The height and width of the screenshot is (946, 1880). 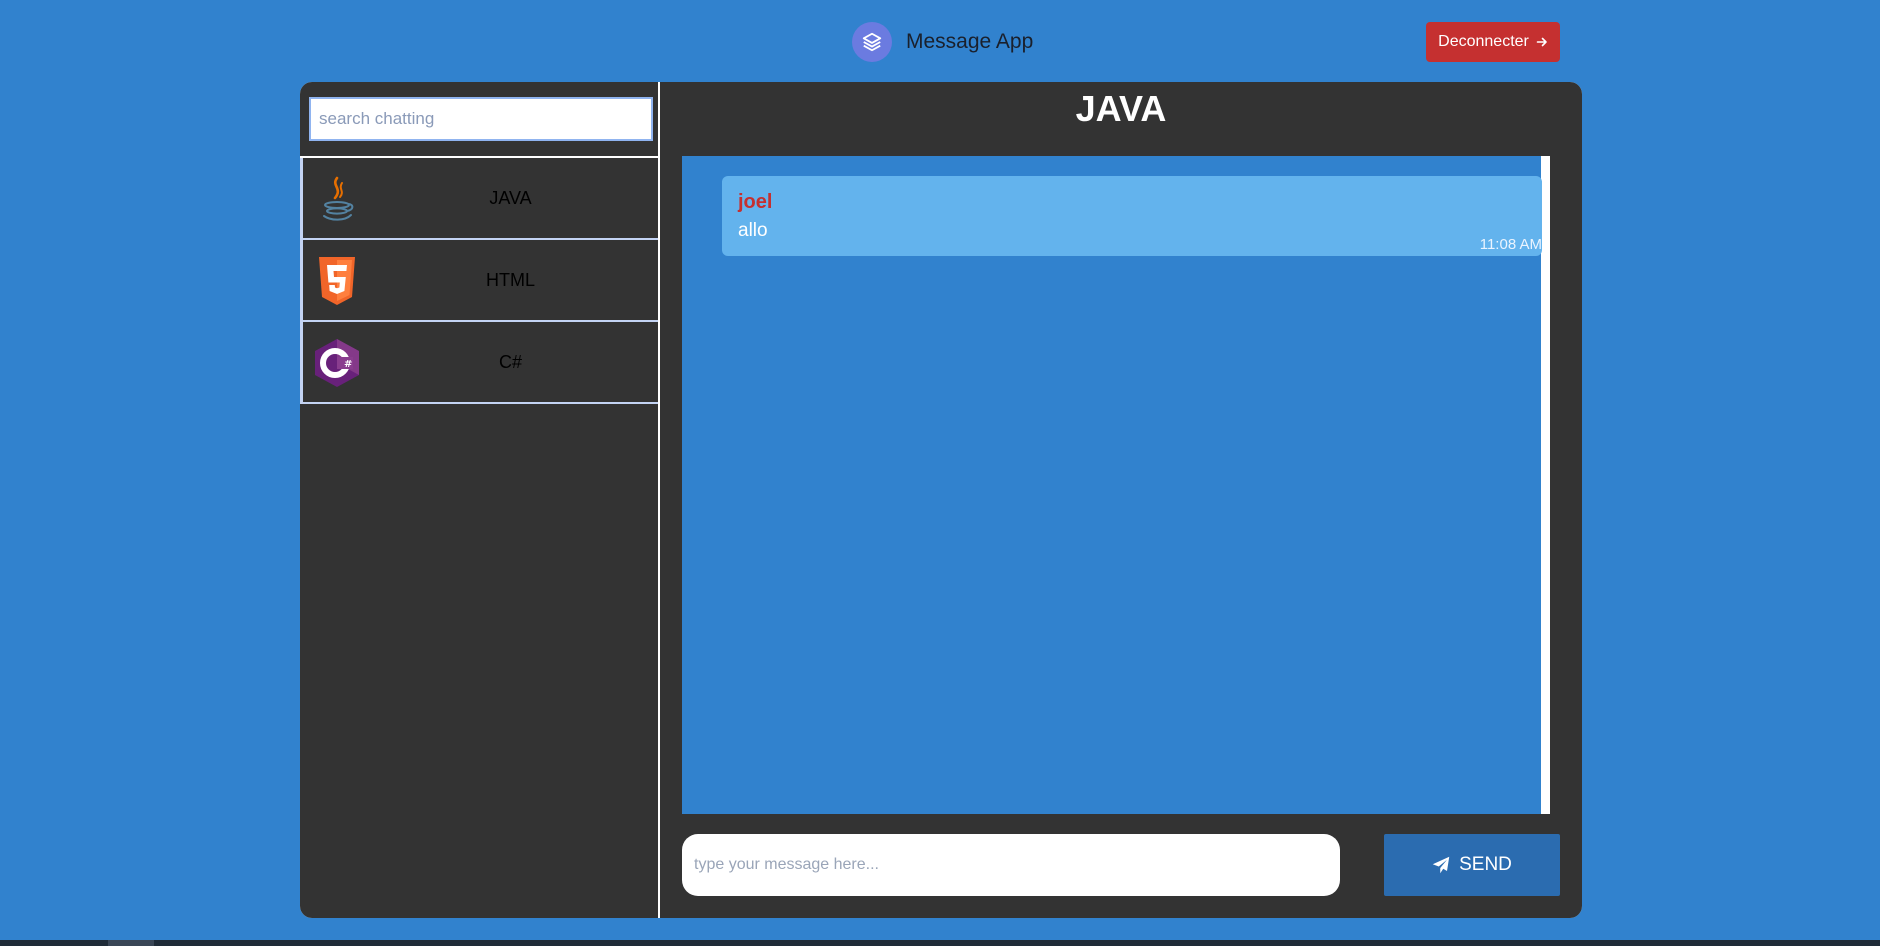 I want to click on chat-title: JAVA, so click(x=1121, y=108).